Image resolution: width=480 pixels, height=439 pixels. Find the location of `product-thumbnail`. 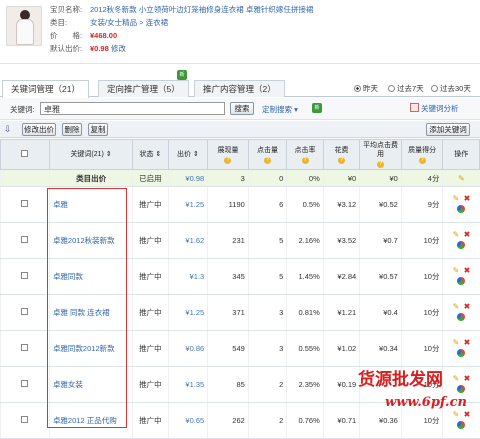

product-thumbnail is located at coordinates (24, 26).